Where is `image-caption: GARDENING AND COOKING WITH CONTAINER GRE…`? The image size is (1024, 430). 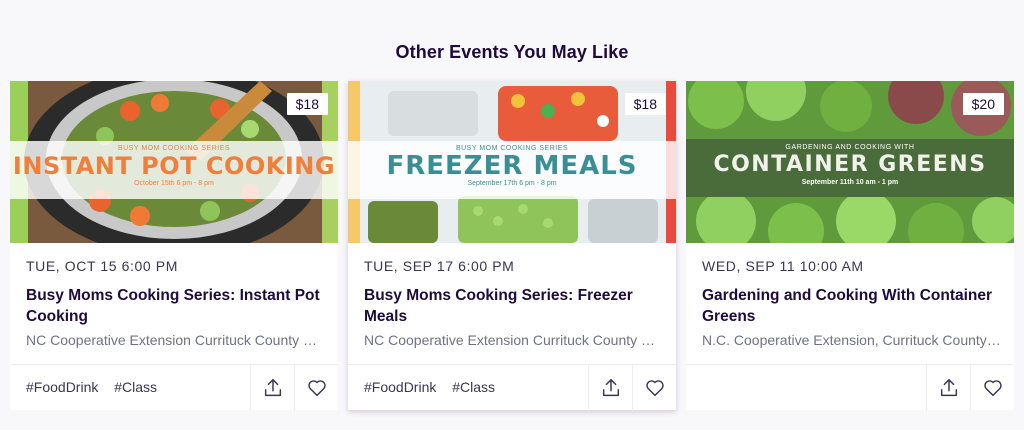 image-caption: GARDENING AND COOKING WITH CONTAINER GRE… is located at coordinates (850, 168).